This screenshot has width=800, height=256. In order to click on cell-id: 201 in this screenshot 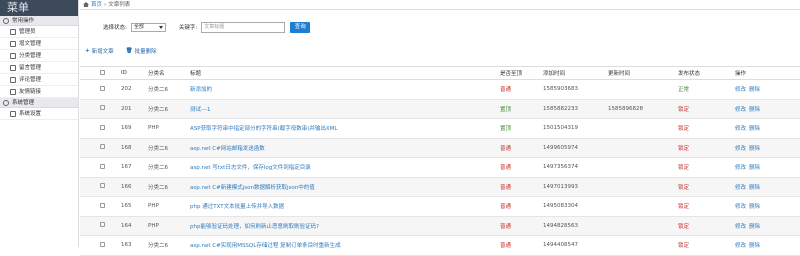, I will do `click(134, 109)`.